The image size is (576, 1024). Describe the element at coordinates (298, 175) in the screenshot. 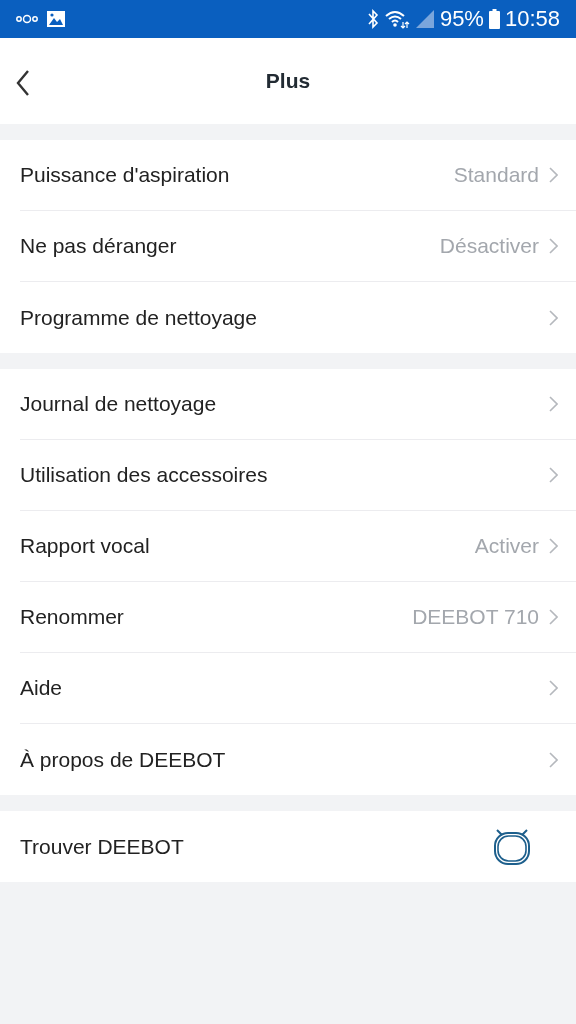

I see `settings-row: Puissance d'aspiration Standard` at that location.